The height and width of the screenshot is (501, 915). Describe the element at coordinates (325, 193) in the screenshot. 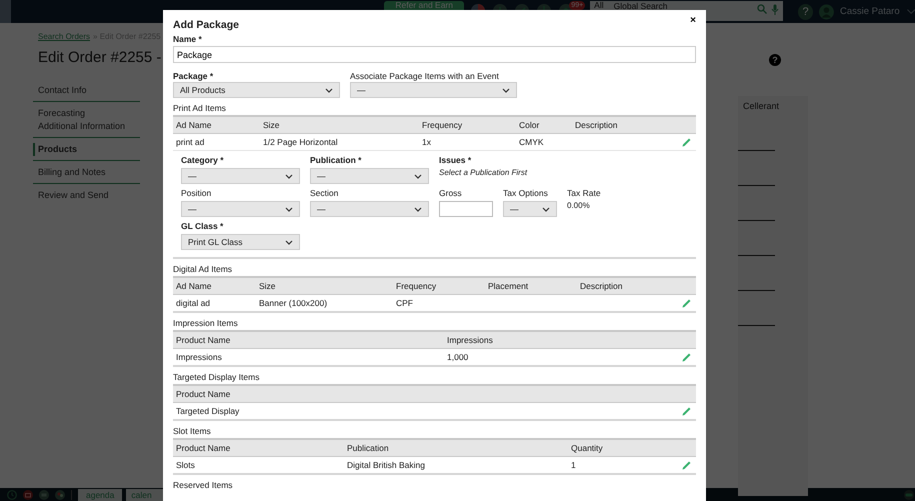

I see `field-label: Section` at that location.